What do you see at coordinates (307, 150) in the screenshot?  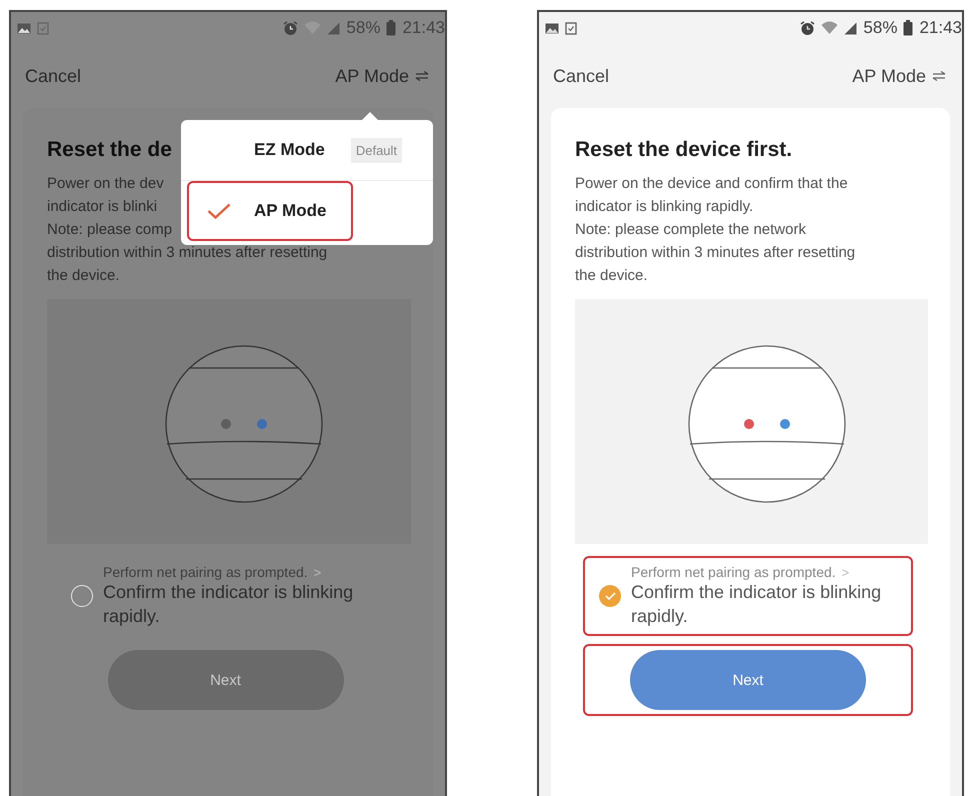 I see `menu-item: EZ Mode Default` at bounding box center [307, 150].